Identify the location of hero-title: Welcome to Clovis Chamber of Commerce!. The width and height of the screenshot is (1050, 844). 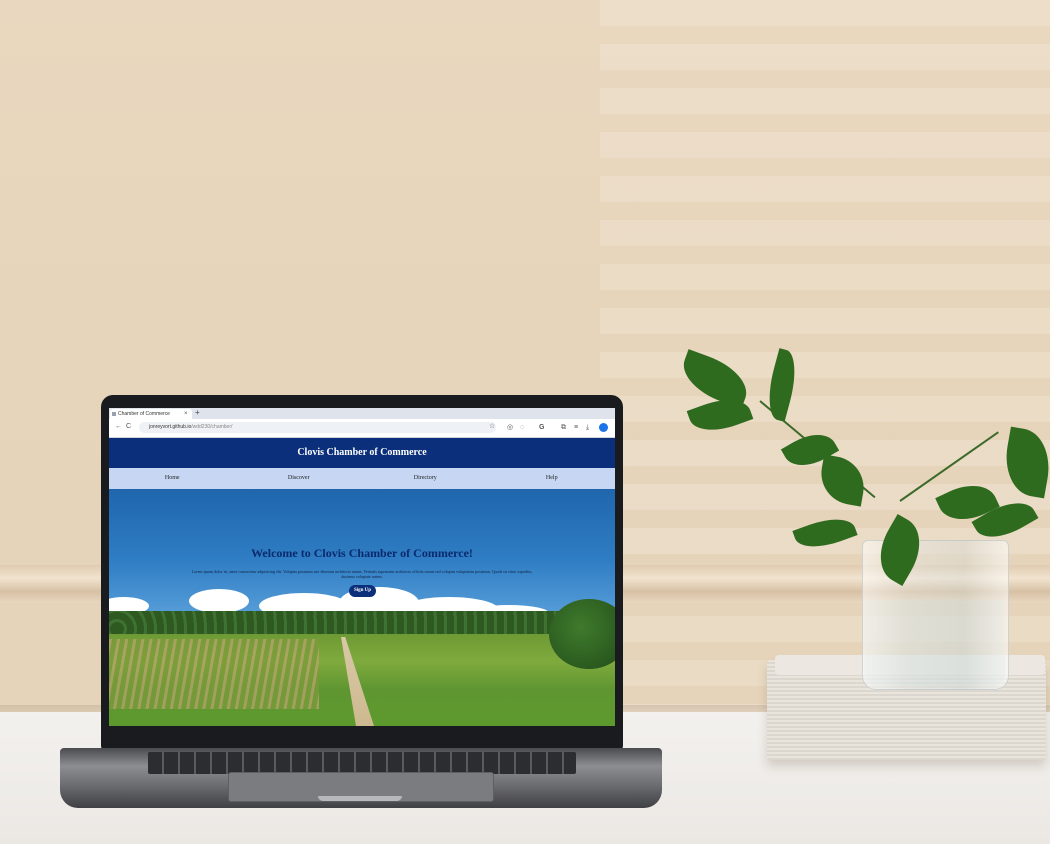
(362, 553).